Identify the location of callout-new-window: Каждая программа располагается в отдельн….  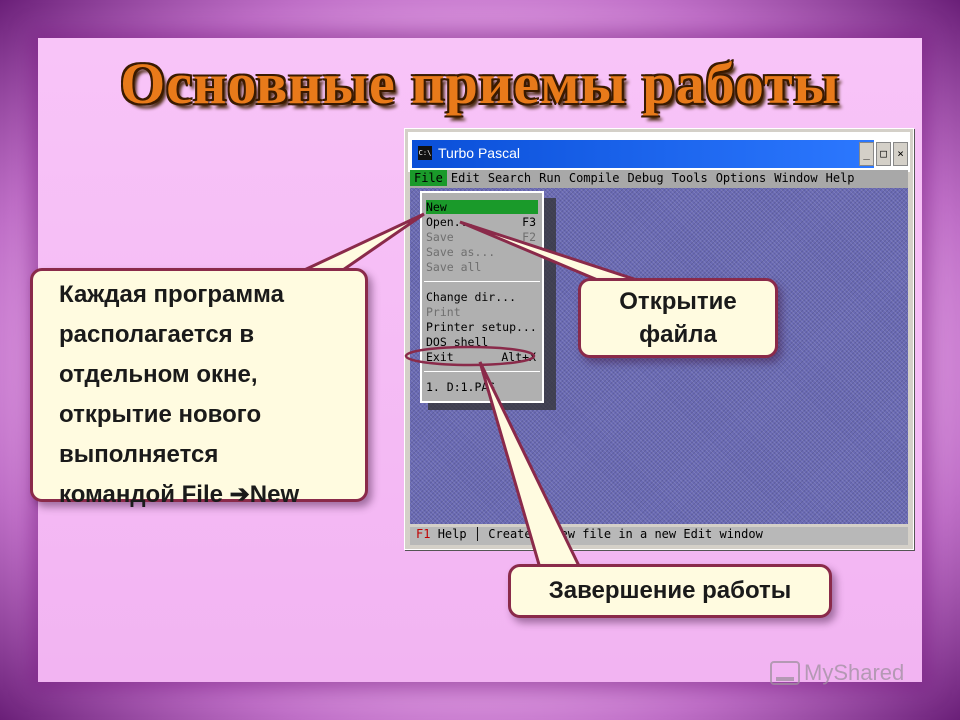
(199, 388).